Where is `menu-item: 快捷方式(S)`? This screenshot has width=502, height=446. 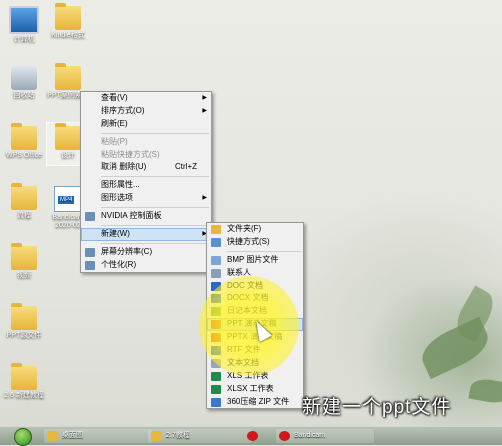 menu-item: 快捷方式(S) is located at coordinates (255, 242).